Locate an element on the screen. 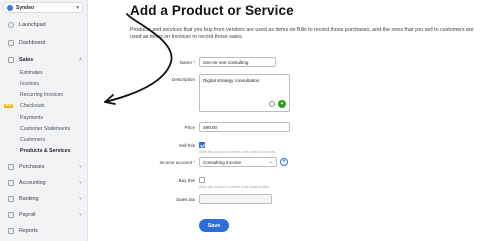 This screenshot has height=241, width=480. sidebar-subitem-recurring-invoices: Recurring Invoices is located at coordinates (44, 94).